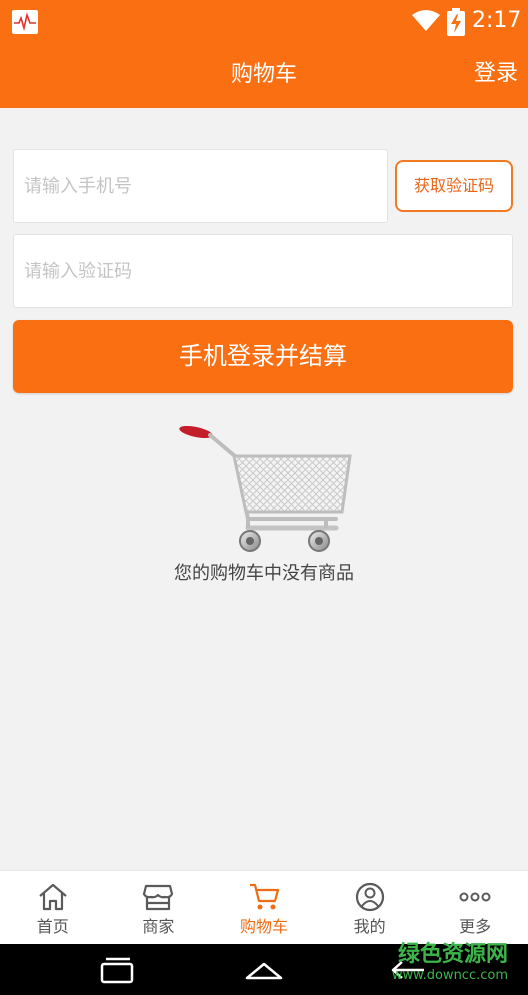 The height and width of the screenshot is (995, 528). I want to click on wifi-icon, so click(426, 20).